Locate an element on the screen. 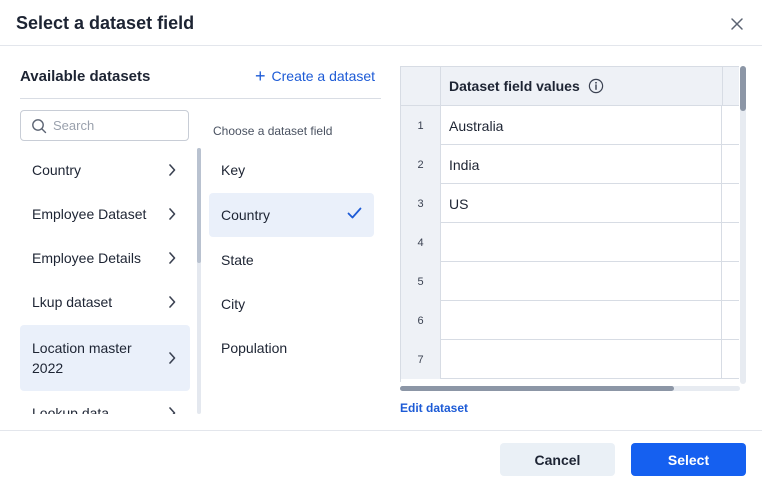 The image size is (762, 488). table-row: 3 US is located at coordinates (570, 203).